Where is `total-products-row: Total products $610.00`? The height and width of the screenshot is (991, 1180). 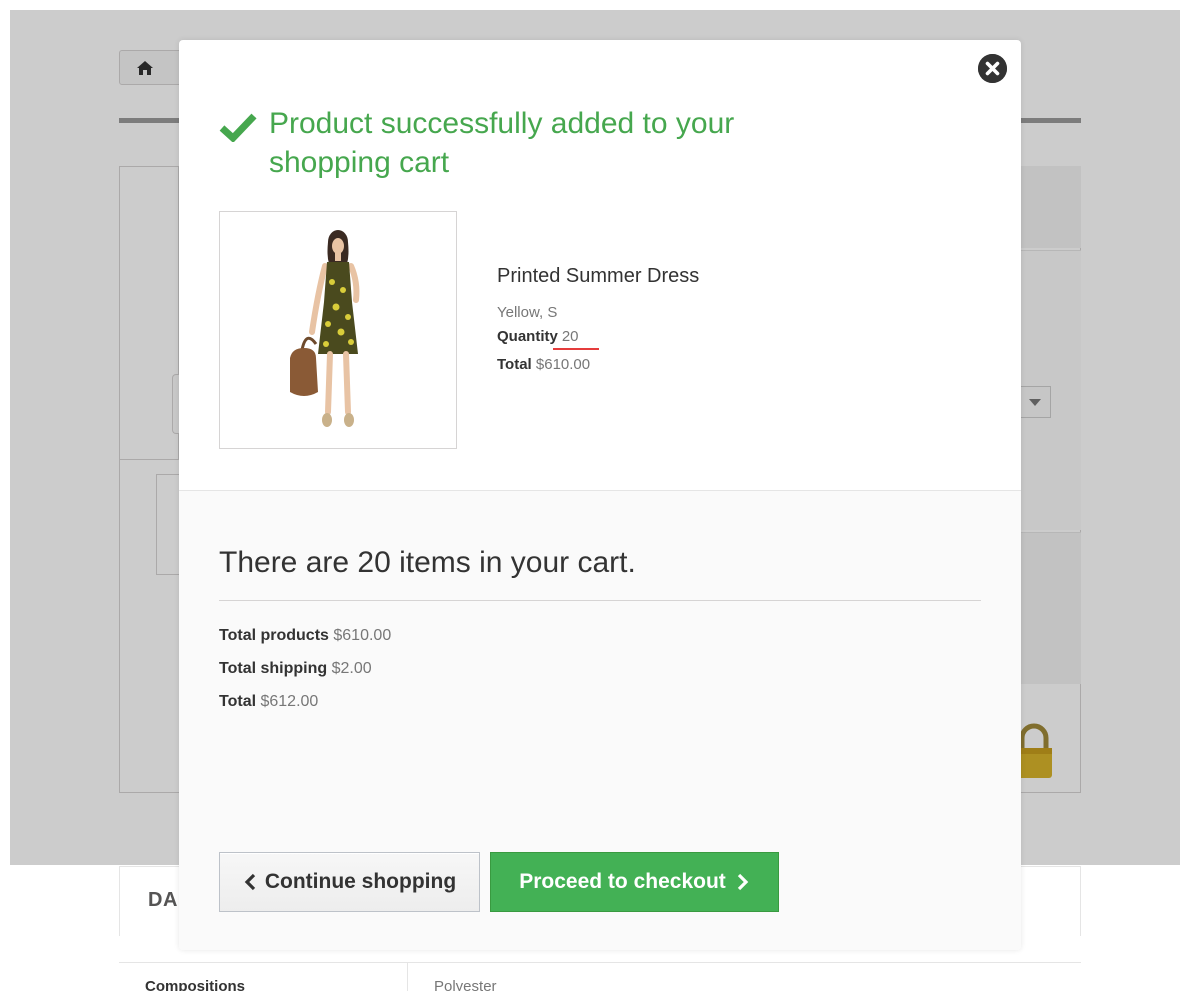 total-products-row: Total products $610.00 is located at coordinates (305, 636).